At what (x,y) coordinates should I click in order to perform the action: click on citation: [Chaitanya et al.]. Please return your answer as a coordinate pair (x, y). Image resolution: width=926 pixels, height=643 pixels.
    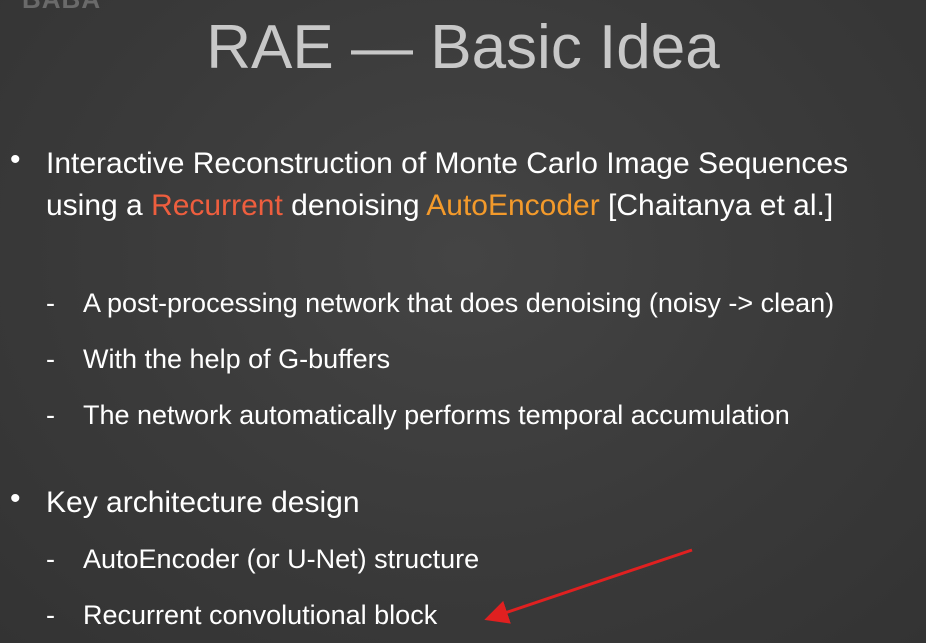
    Looking at the image, I should click on (716, 205).